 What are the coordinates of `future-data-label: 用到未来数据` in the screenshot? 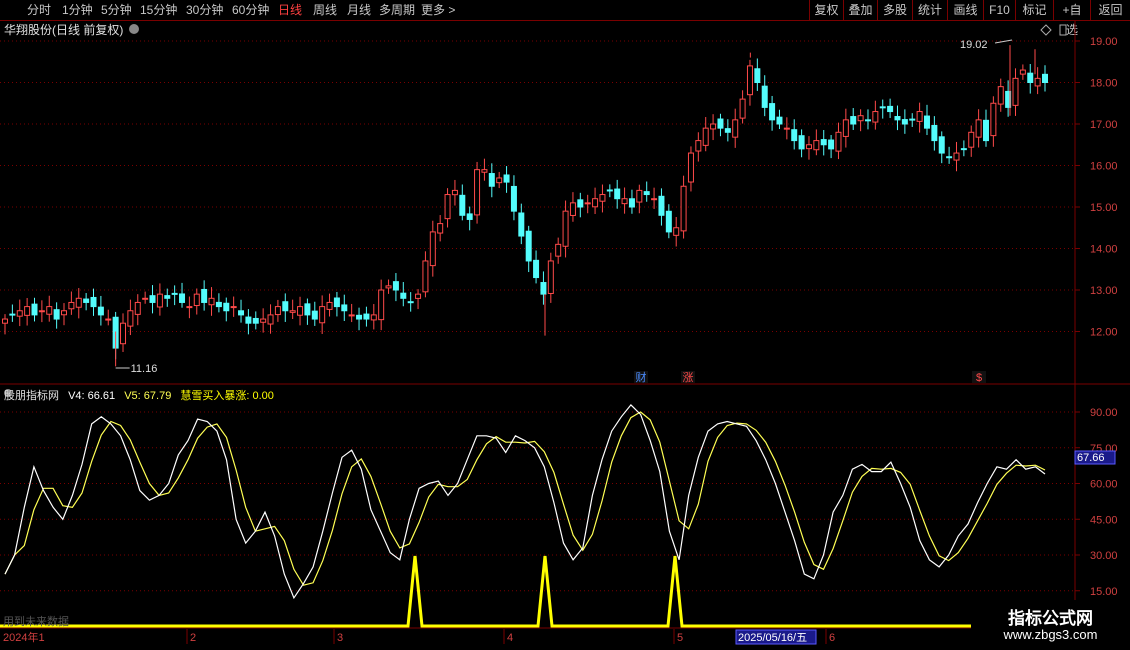 It's located at (36, 621).